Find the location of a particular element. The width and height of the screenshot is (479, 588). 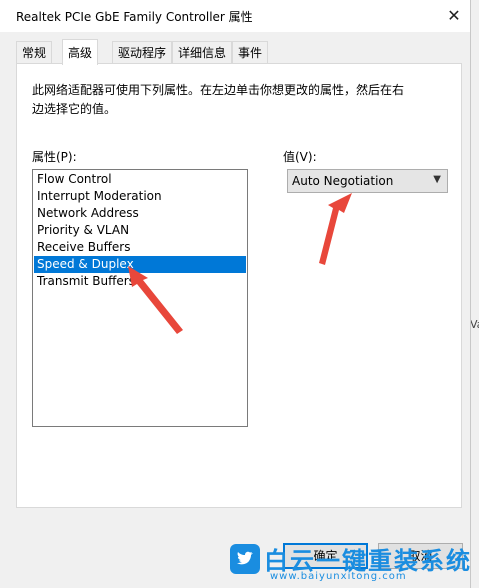

list-item-priority-vlan: Priority & VLAN is located at coordinates (140, 230).